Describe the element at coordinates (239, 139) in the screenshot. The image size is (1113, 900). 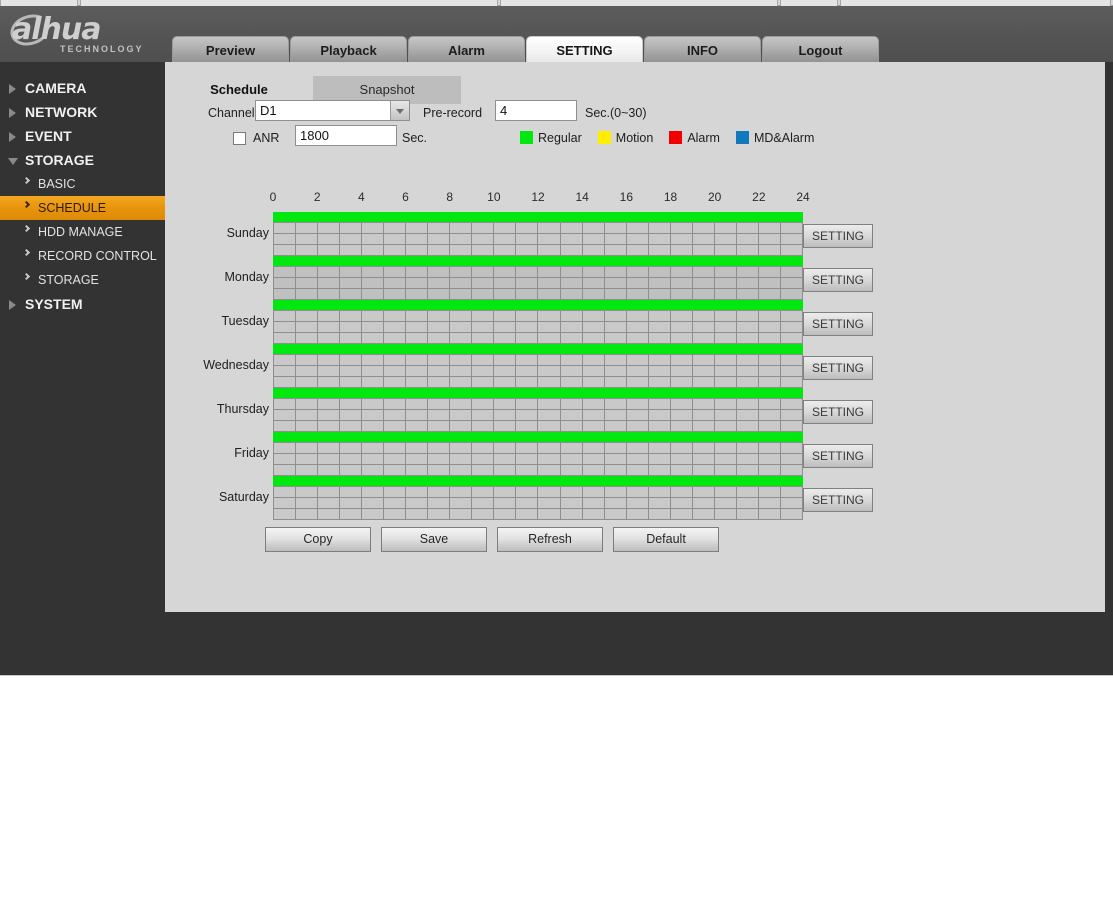
I see `anr-checkbox` at that location.